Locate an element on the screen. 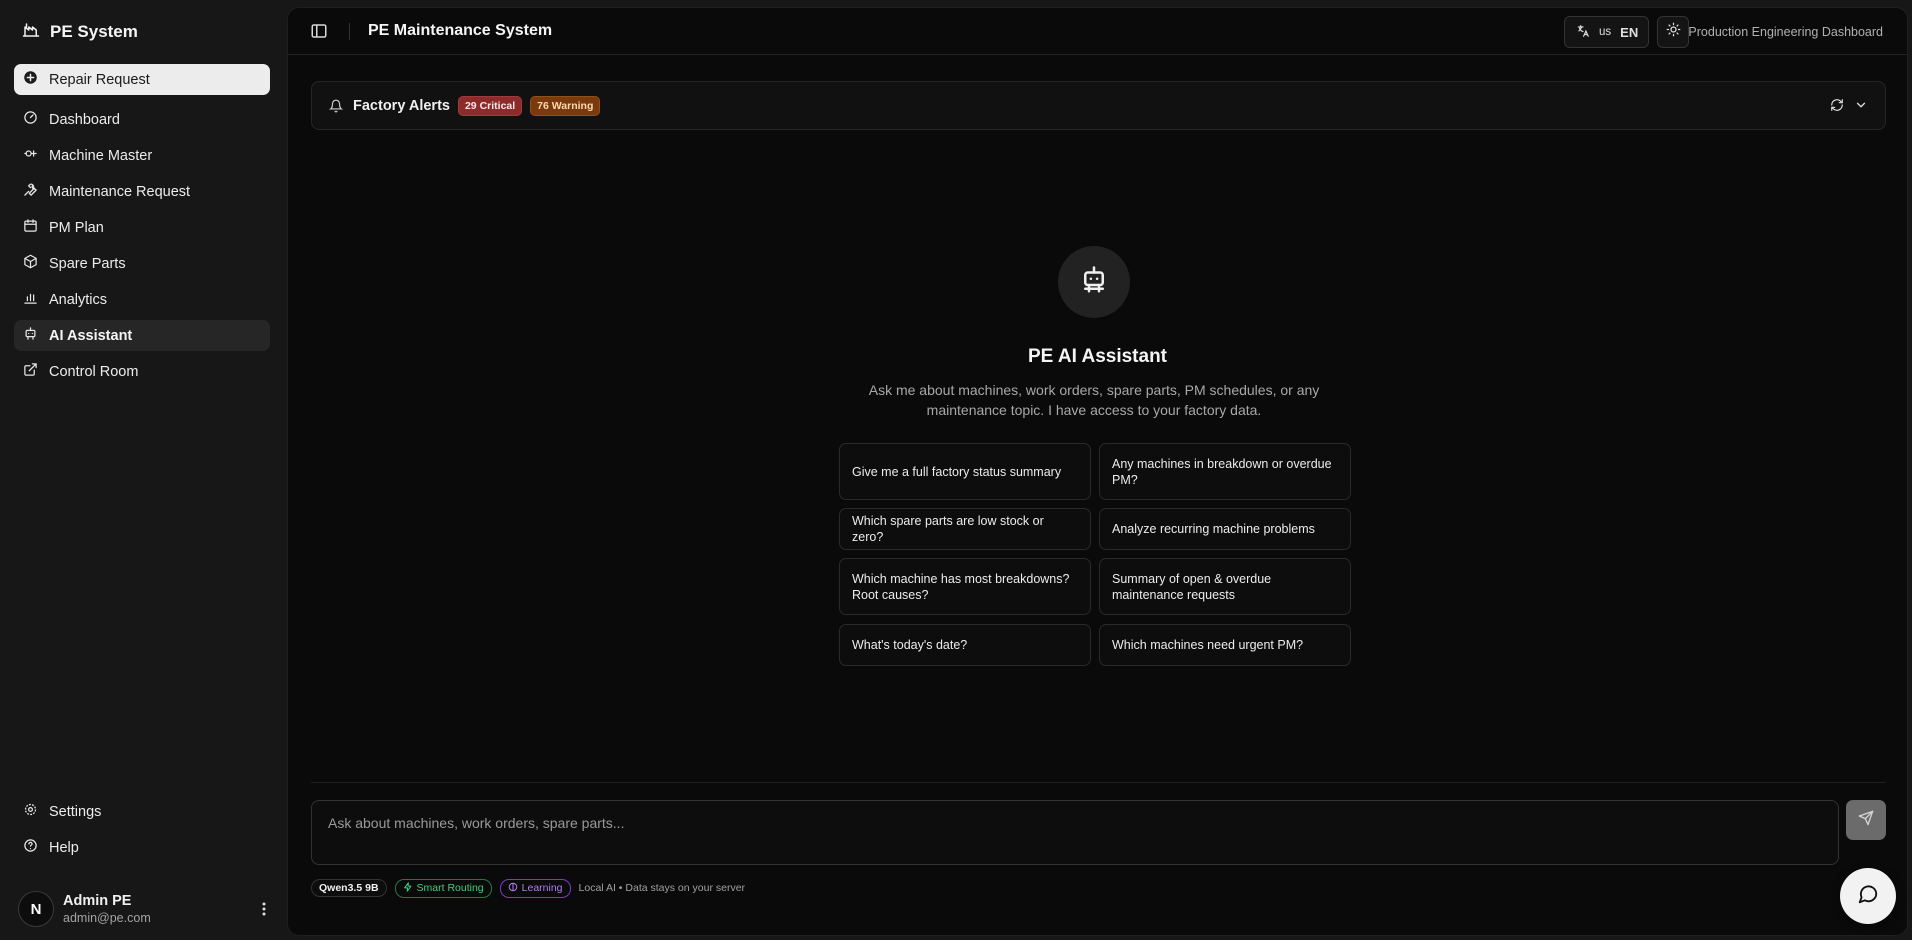 The height and width of the screenshot is (940, 1912). brand: PE System is located at coordinates (80, 32).